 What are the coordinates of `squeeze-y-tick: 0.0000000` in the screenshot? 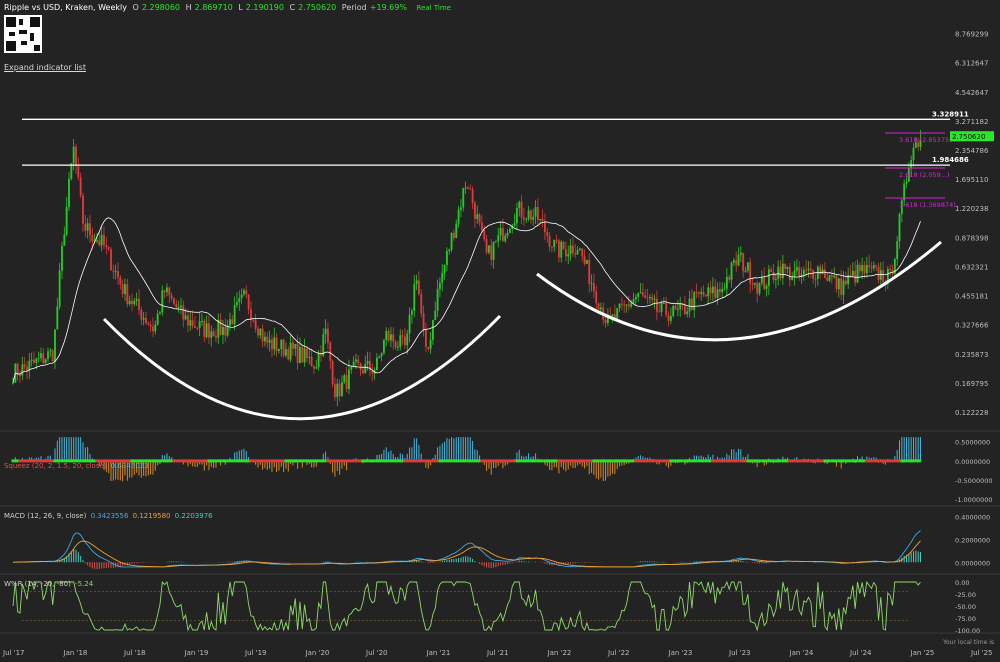 It's located at (972, 462).